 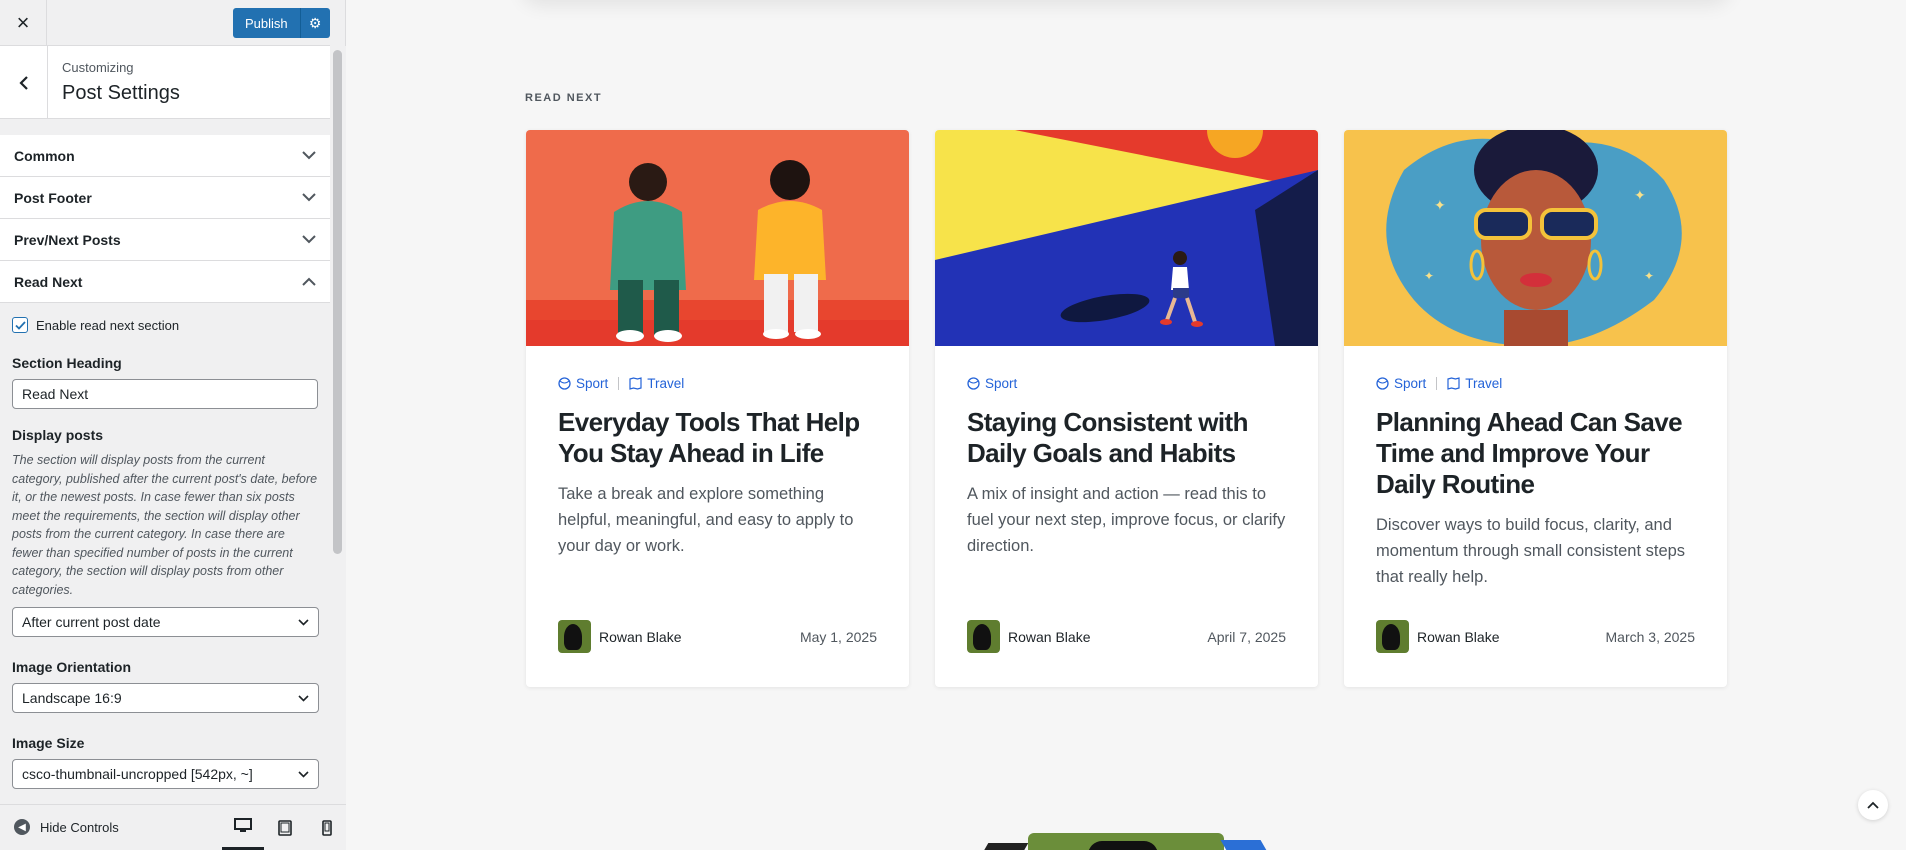 I want to click on read-next-heading: READ NEXT, so click(x=564, y=98).